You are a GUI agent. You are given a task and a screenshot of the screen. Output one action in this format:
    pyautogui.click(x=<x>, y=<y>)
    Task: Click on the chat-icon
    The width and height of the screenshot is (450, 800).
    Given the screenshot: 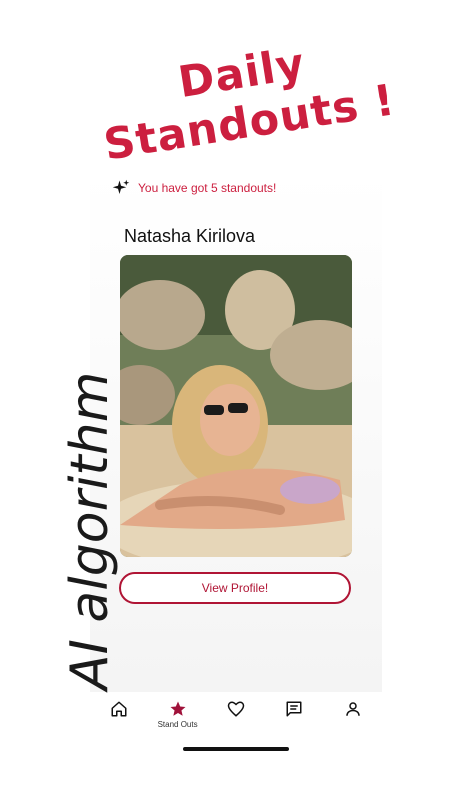 What is the action you would take?
    pyautogui.click(x=294, y=709)
    